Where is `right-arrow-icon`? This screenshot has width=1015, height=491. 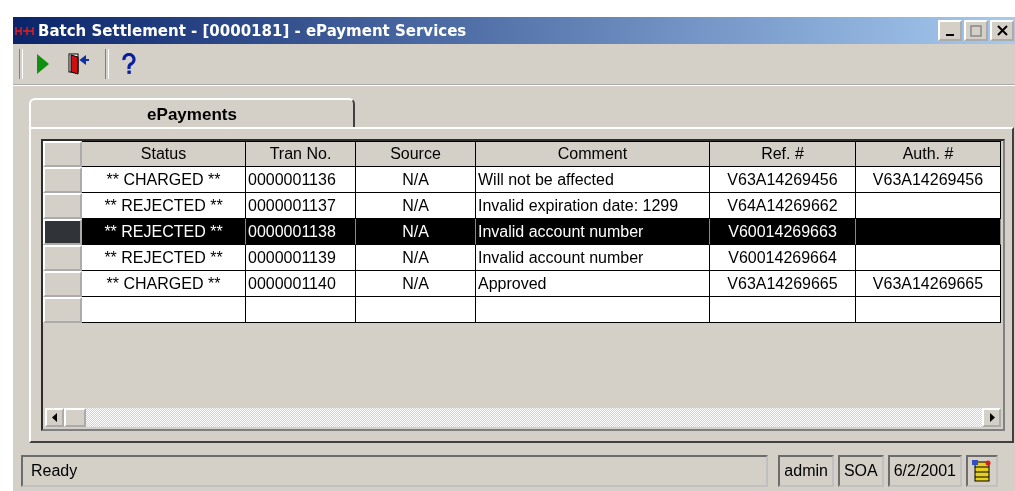 right-arrow-icon is located at coordinates (991, 417).